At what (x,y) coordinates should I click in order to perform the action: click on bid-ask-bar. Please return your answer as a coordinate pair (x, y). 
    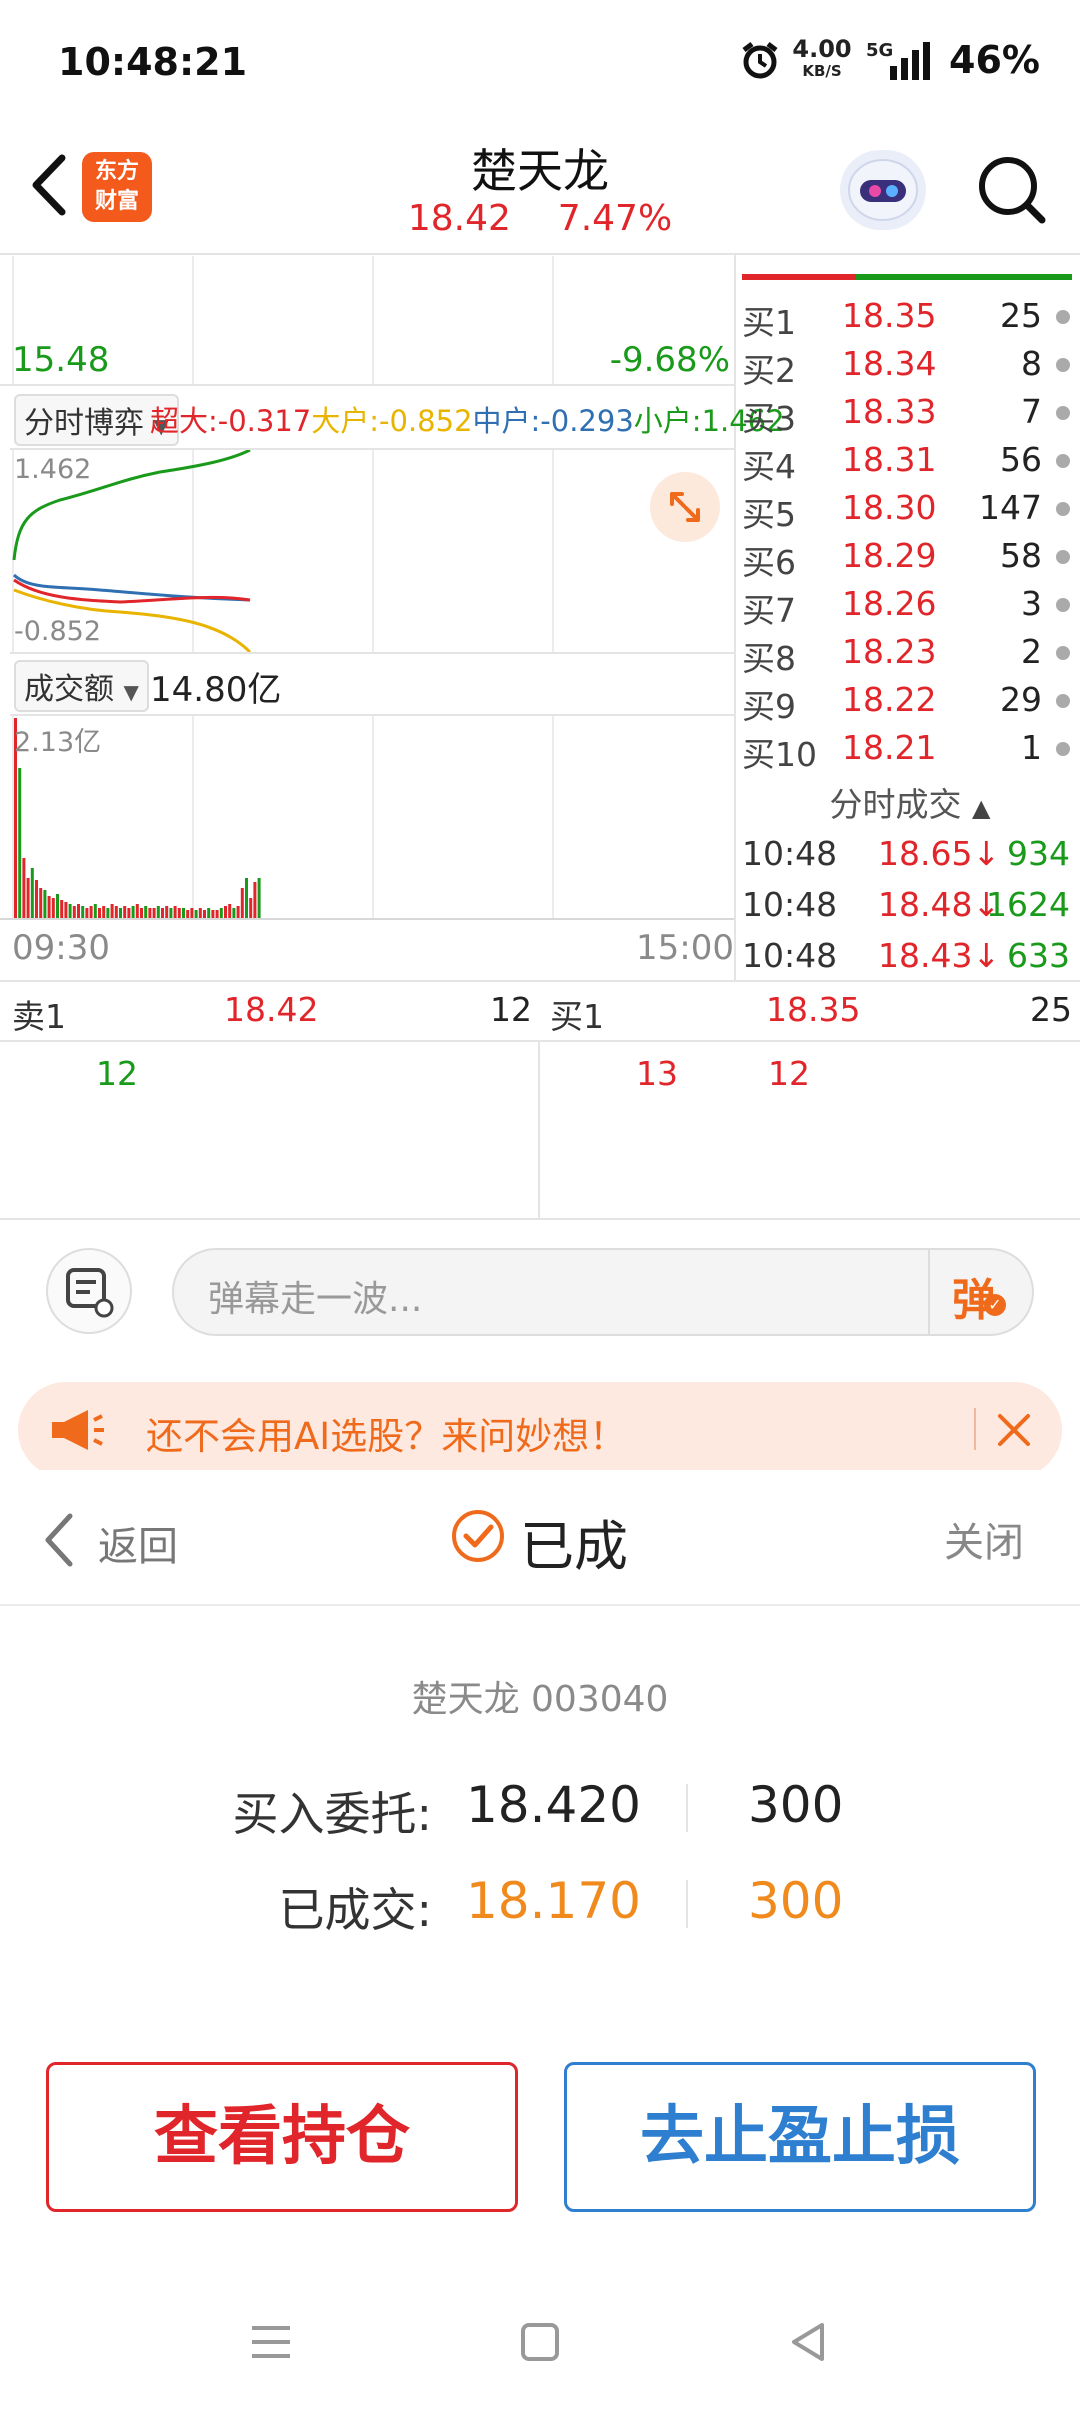
    Looking at the image, I should click on (907, 277).